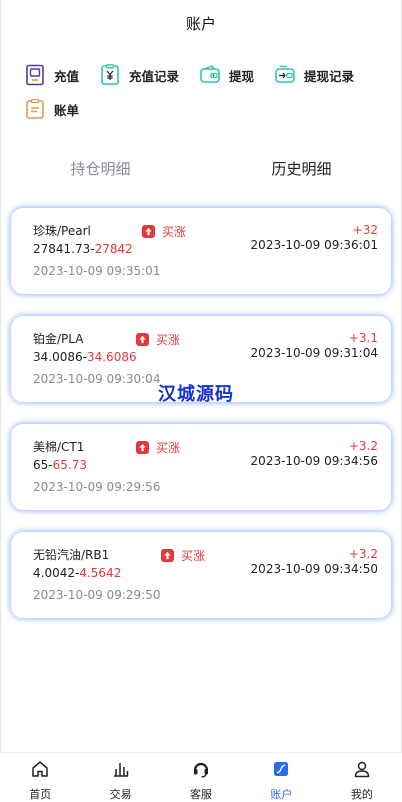 The image size is (402, 802). I want to click on watermark: 汉城源码, so click(196, 394).